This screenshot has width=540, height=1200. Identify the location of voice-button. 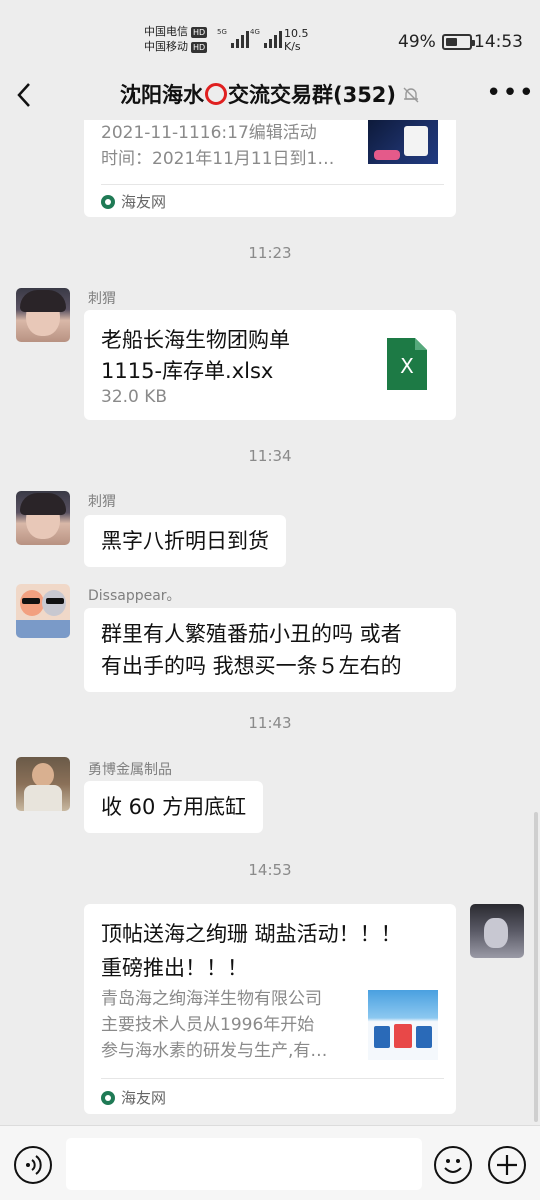
(33, 1165).